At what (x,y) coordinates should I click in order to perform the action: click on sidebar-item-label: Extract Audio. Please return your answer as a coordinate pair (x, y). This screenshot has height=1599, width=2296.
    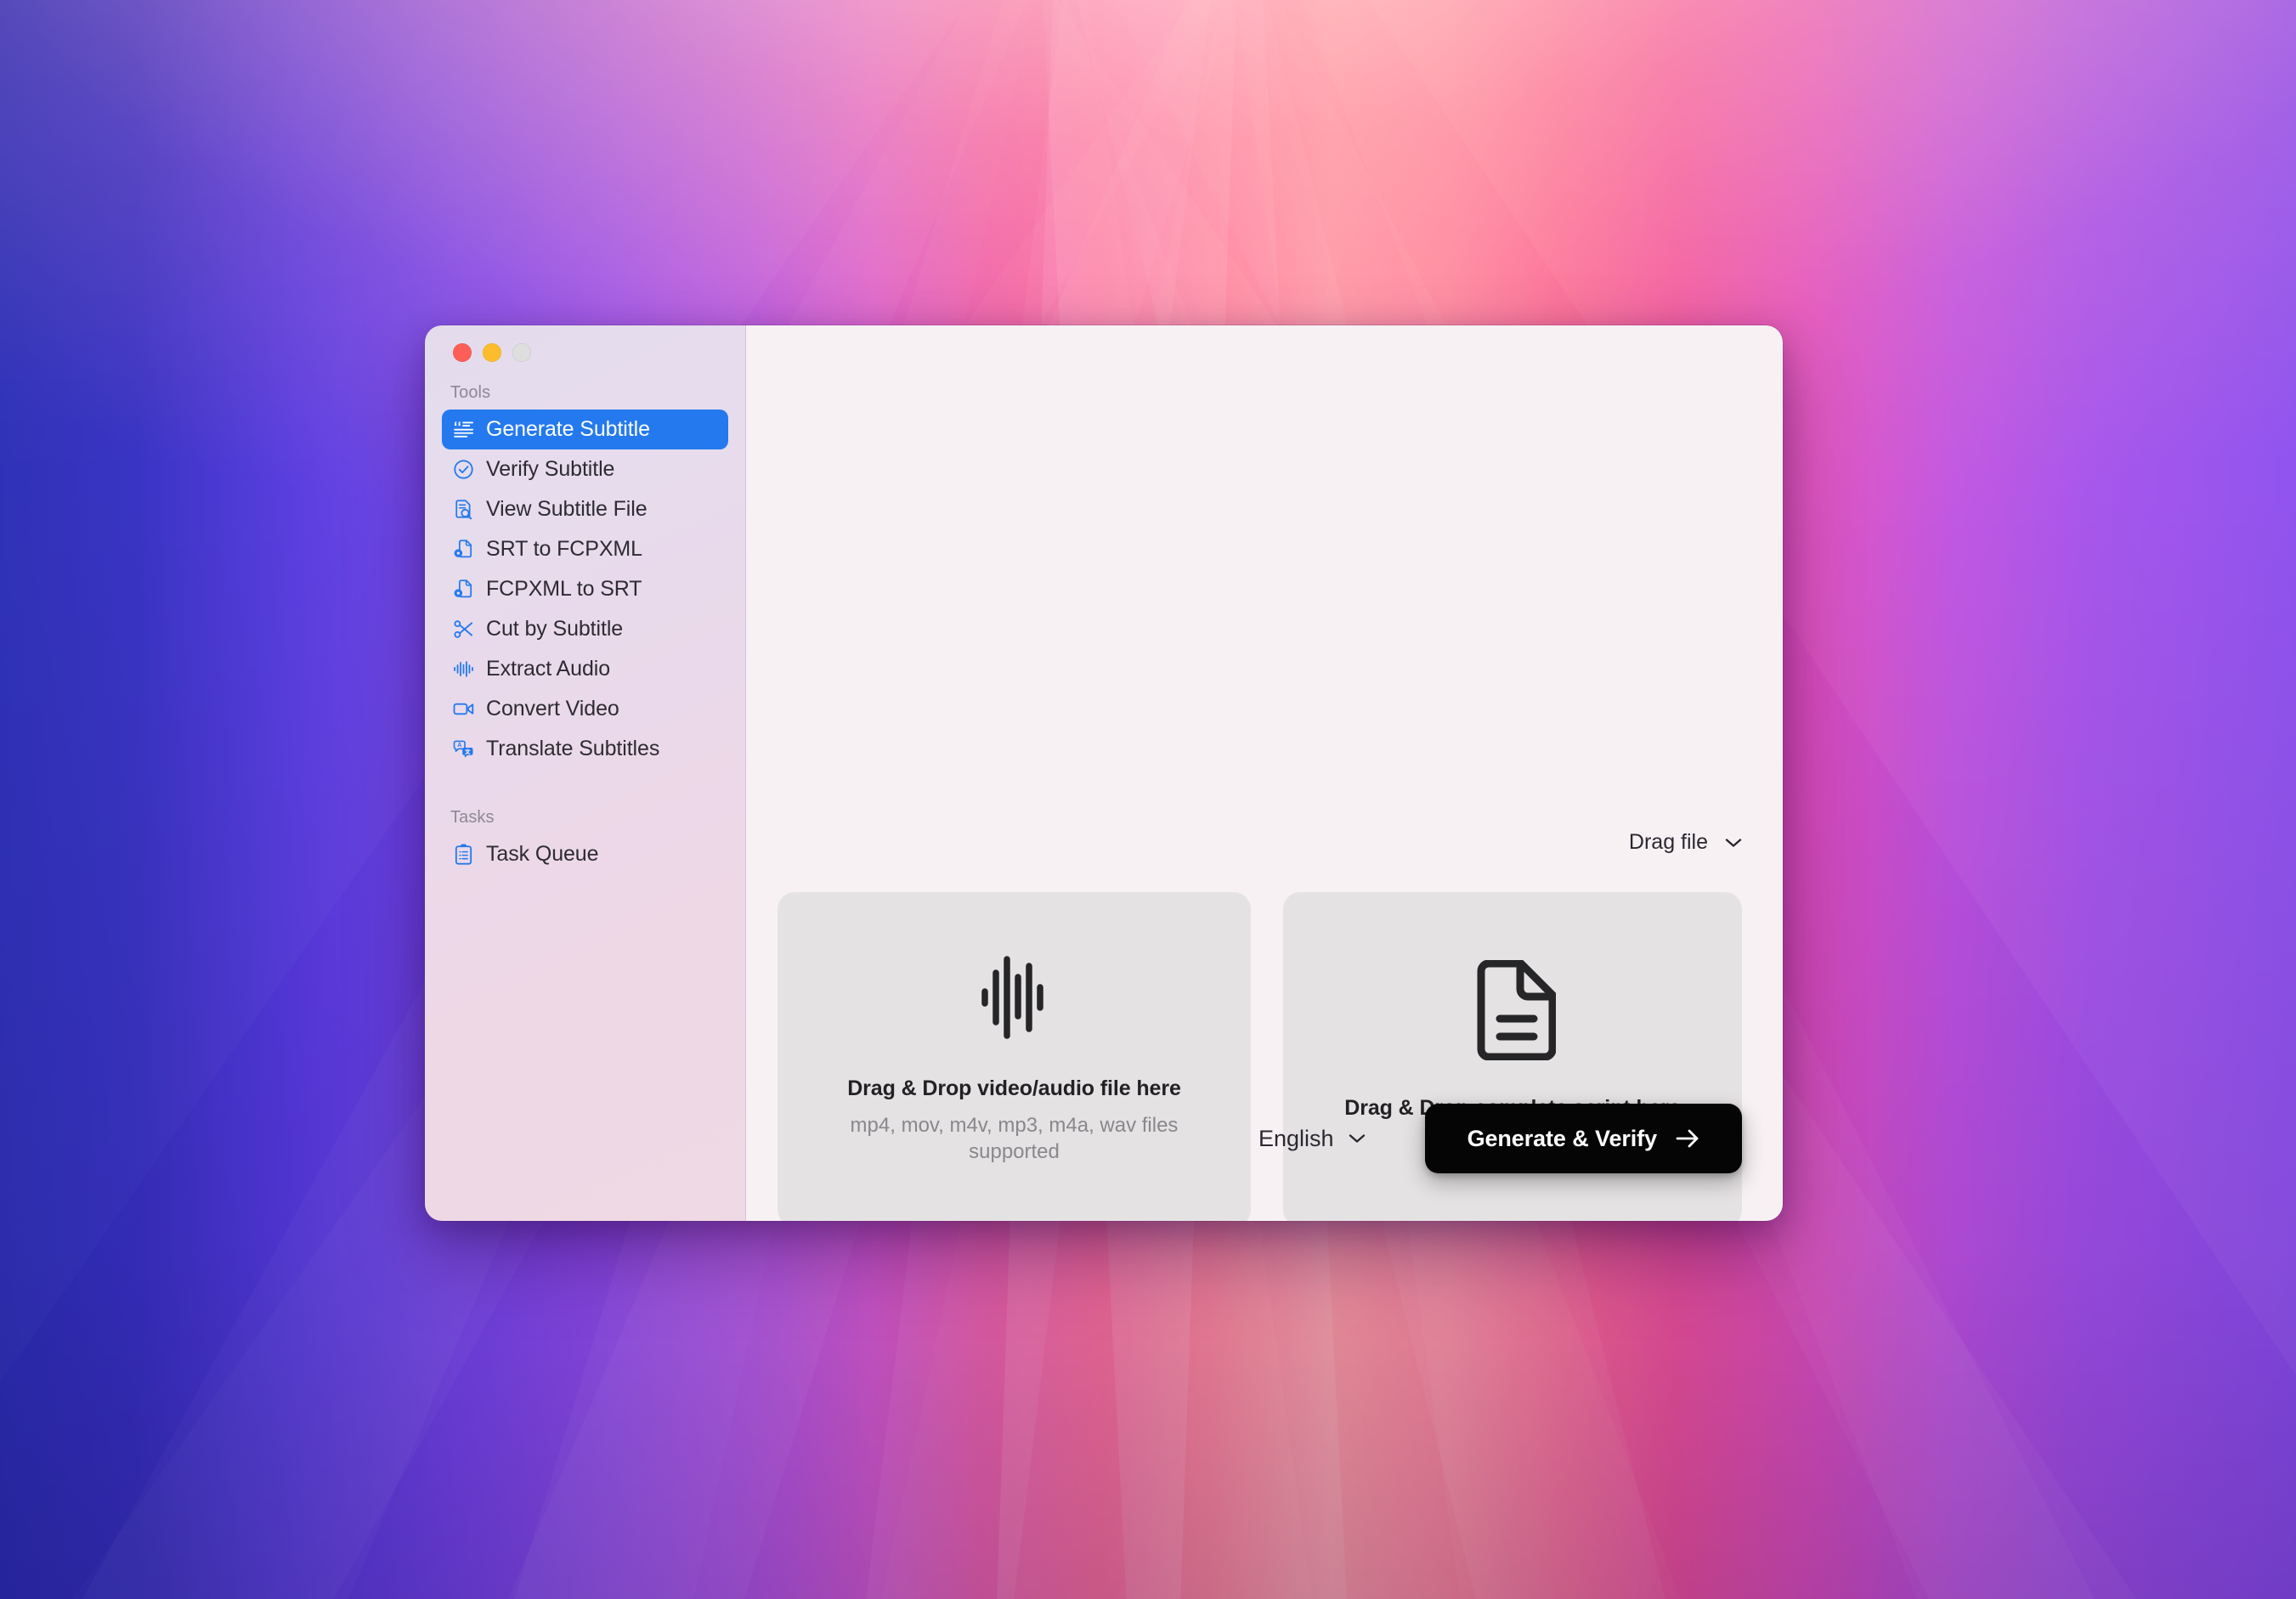
    Looking at the image, I should click on (548, 669).